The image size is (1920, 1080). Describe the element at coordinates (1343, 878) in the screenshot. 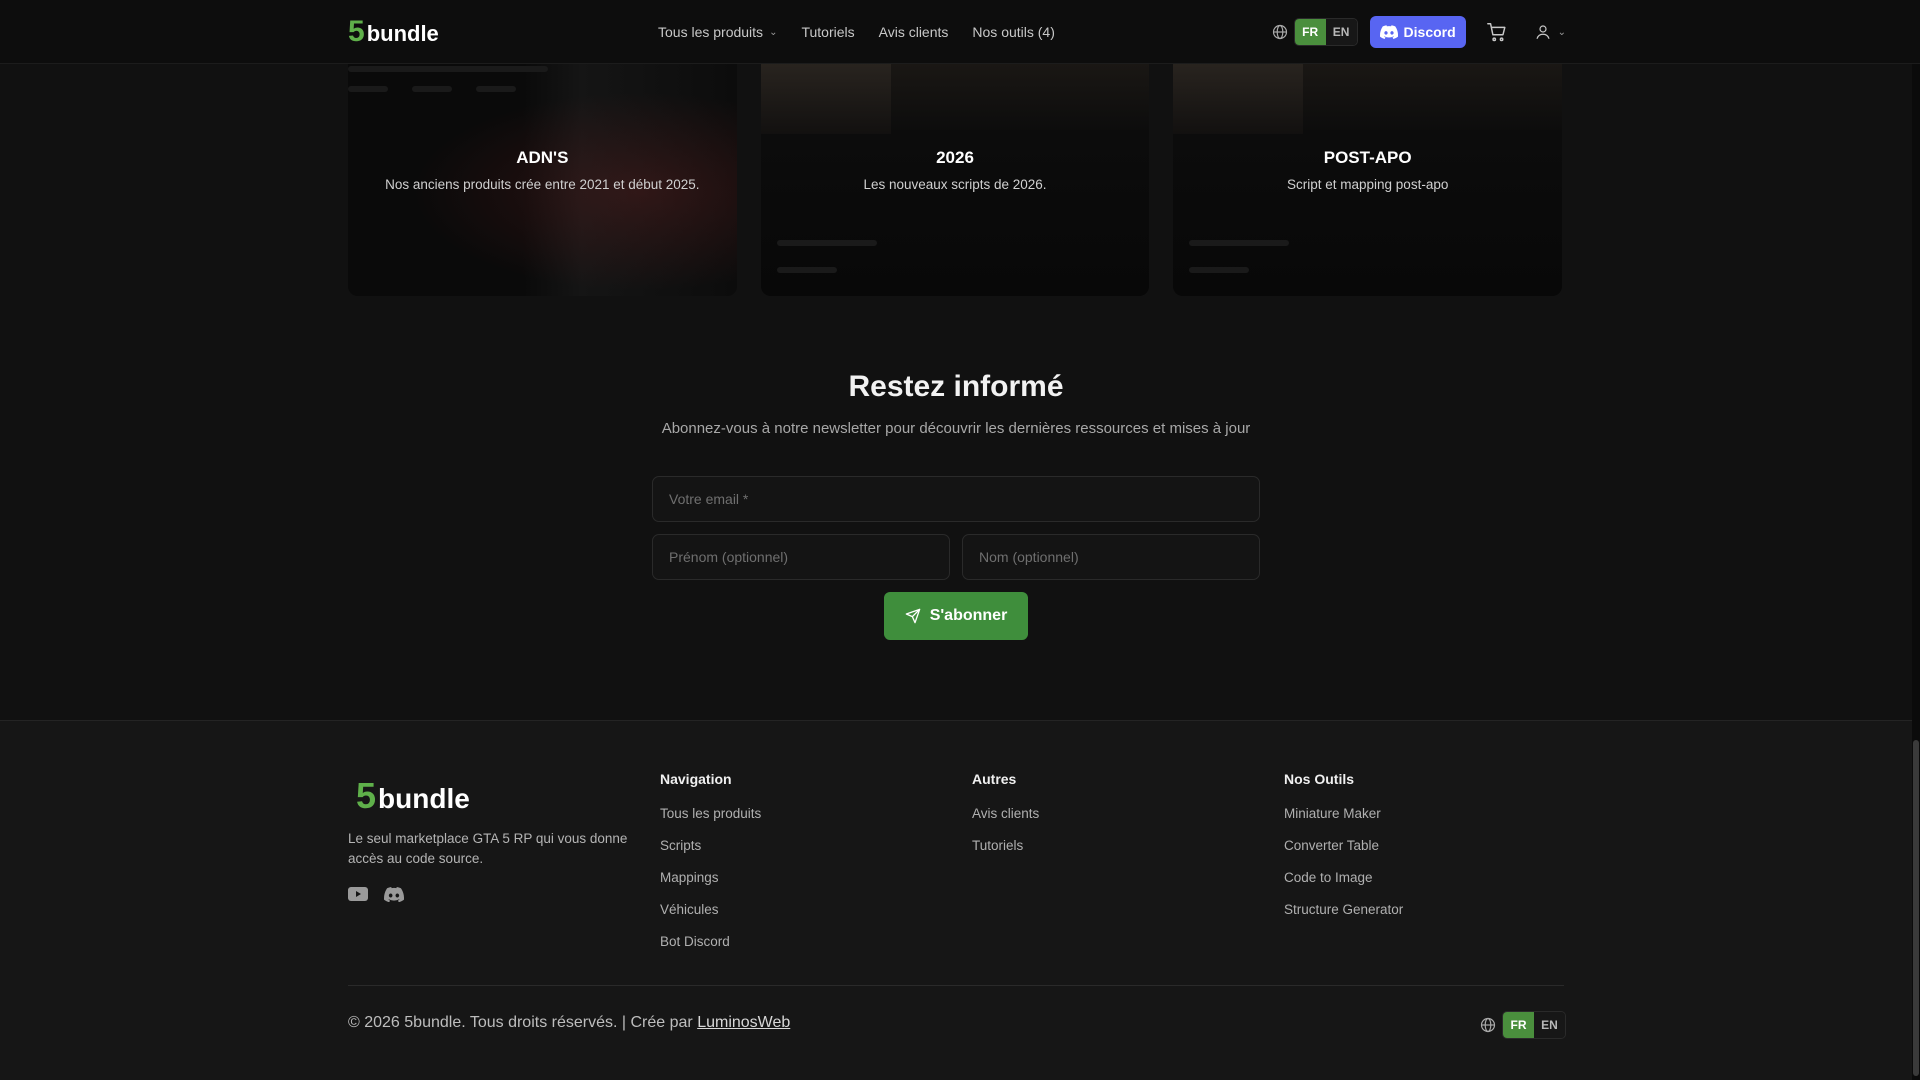

I see `footer-link-code-to-image: Code to Image` at that location.